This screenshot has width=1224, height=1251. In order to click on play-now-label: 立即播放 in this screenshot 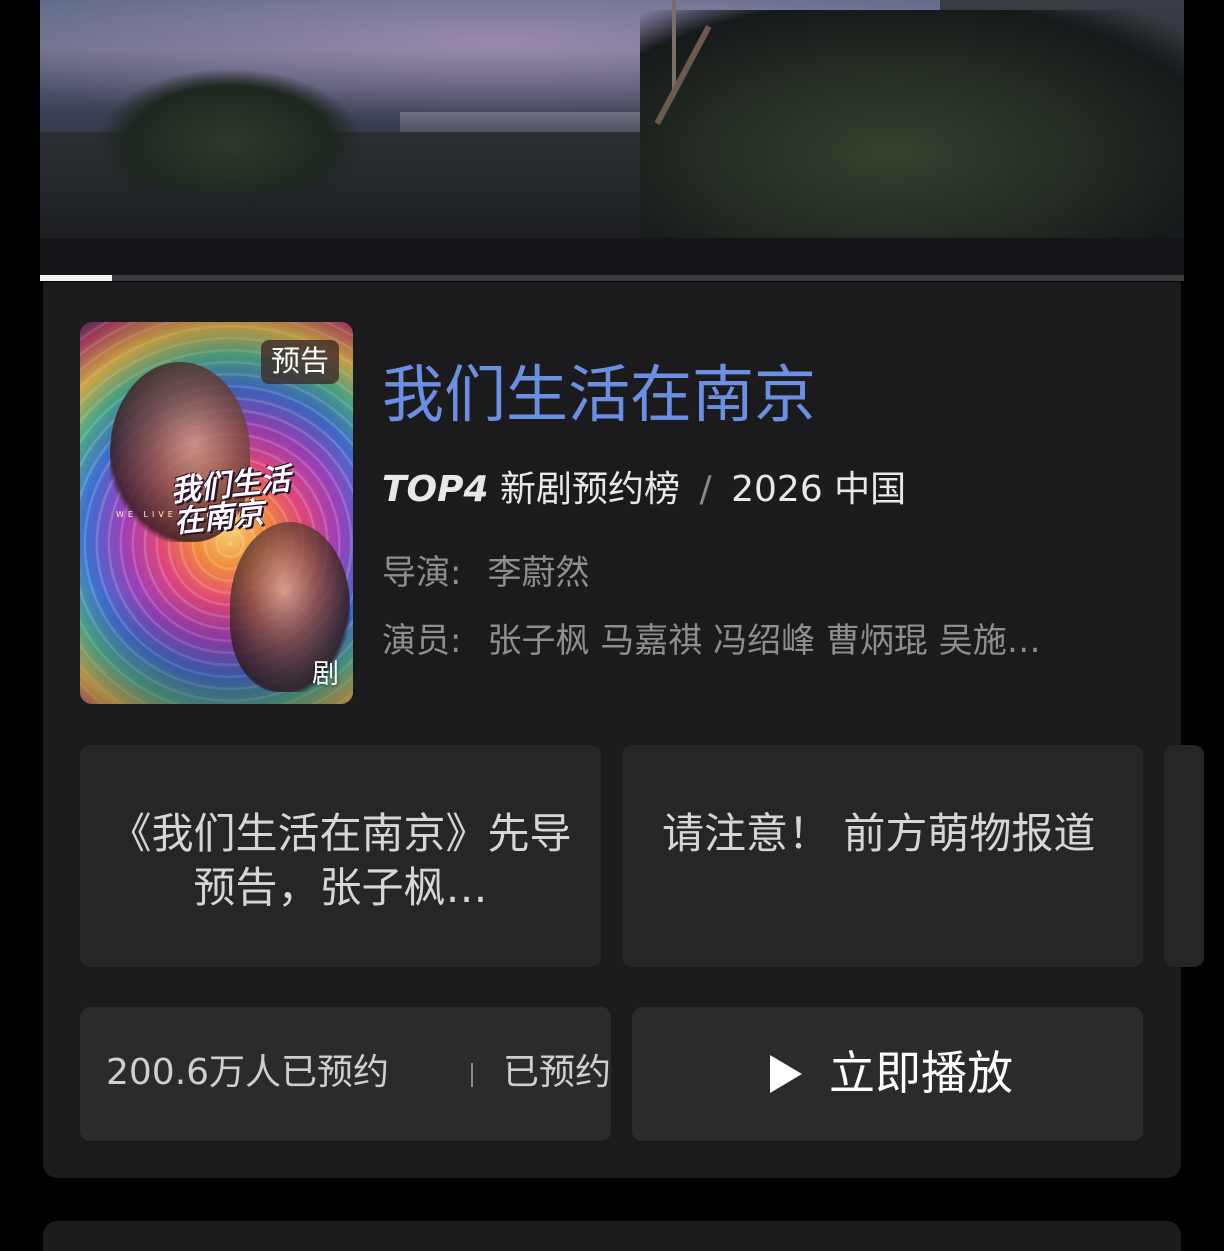, I will do `click(921, 1073)`.